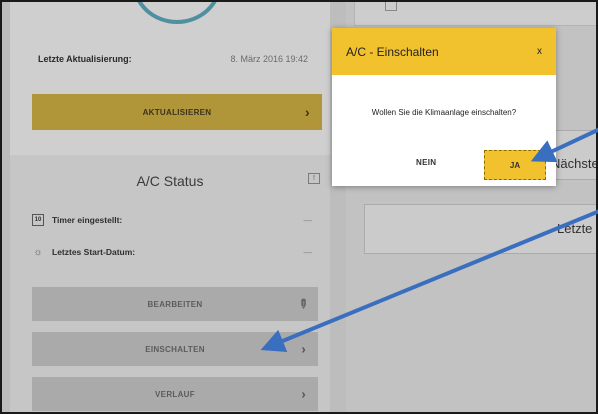  I want to click on history-button: VERLAUF ›, so click(175, 394).